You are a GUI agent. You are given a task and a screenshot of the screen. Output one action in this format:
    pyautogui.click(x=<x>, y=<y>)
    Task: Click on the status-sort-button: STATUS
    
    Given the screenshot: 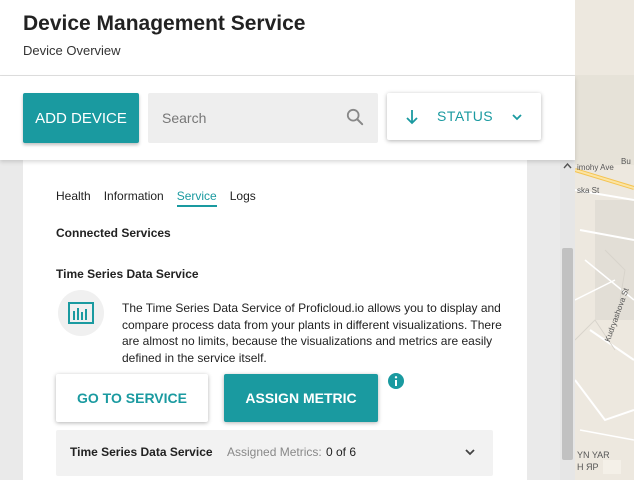 What is the action you would take?
    pyautogui.click(x=464, y=116)
    